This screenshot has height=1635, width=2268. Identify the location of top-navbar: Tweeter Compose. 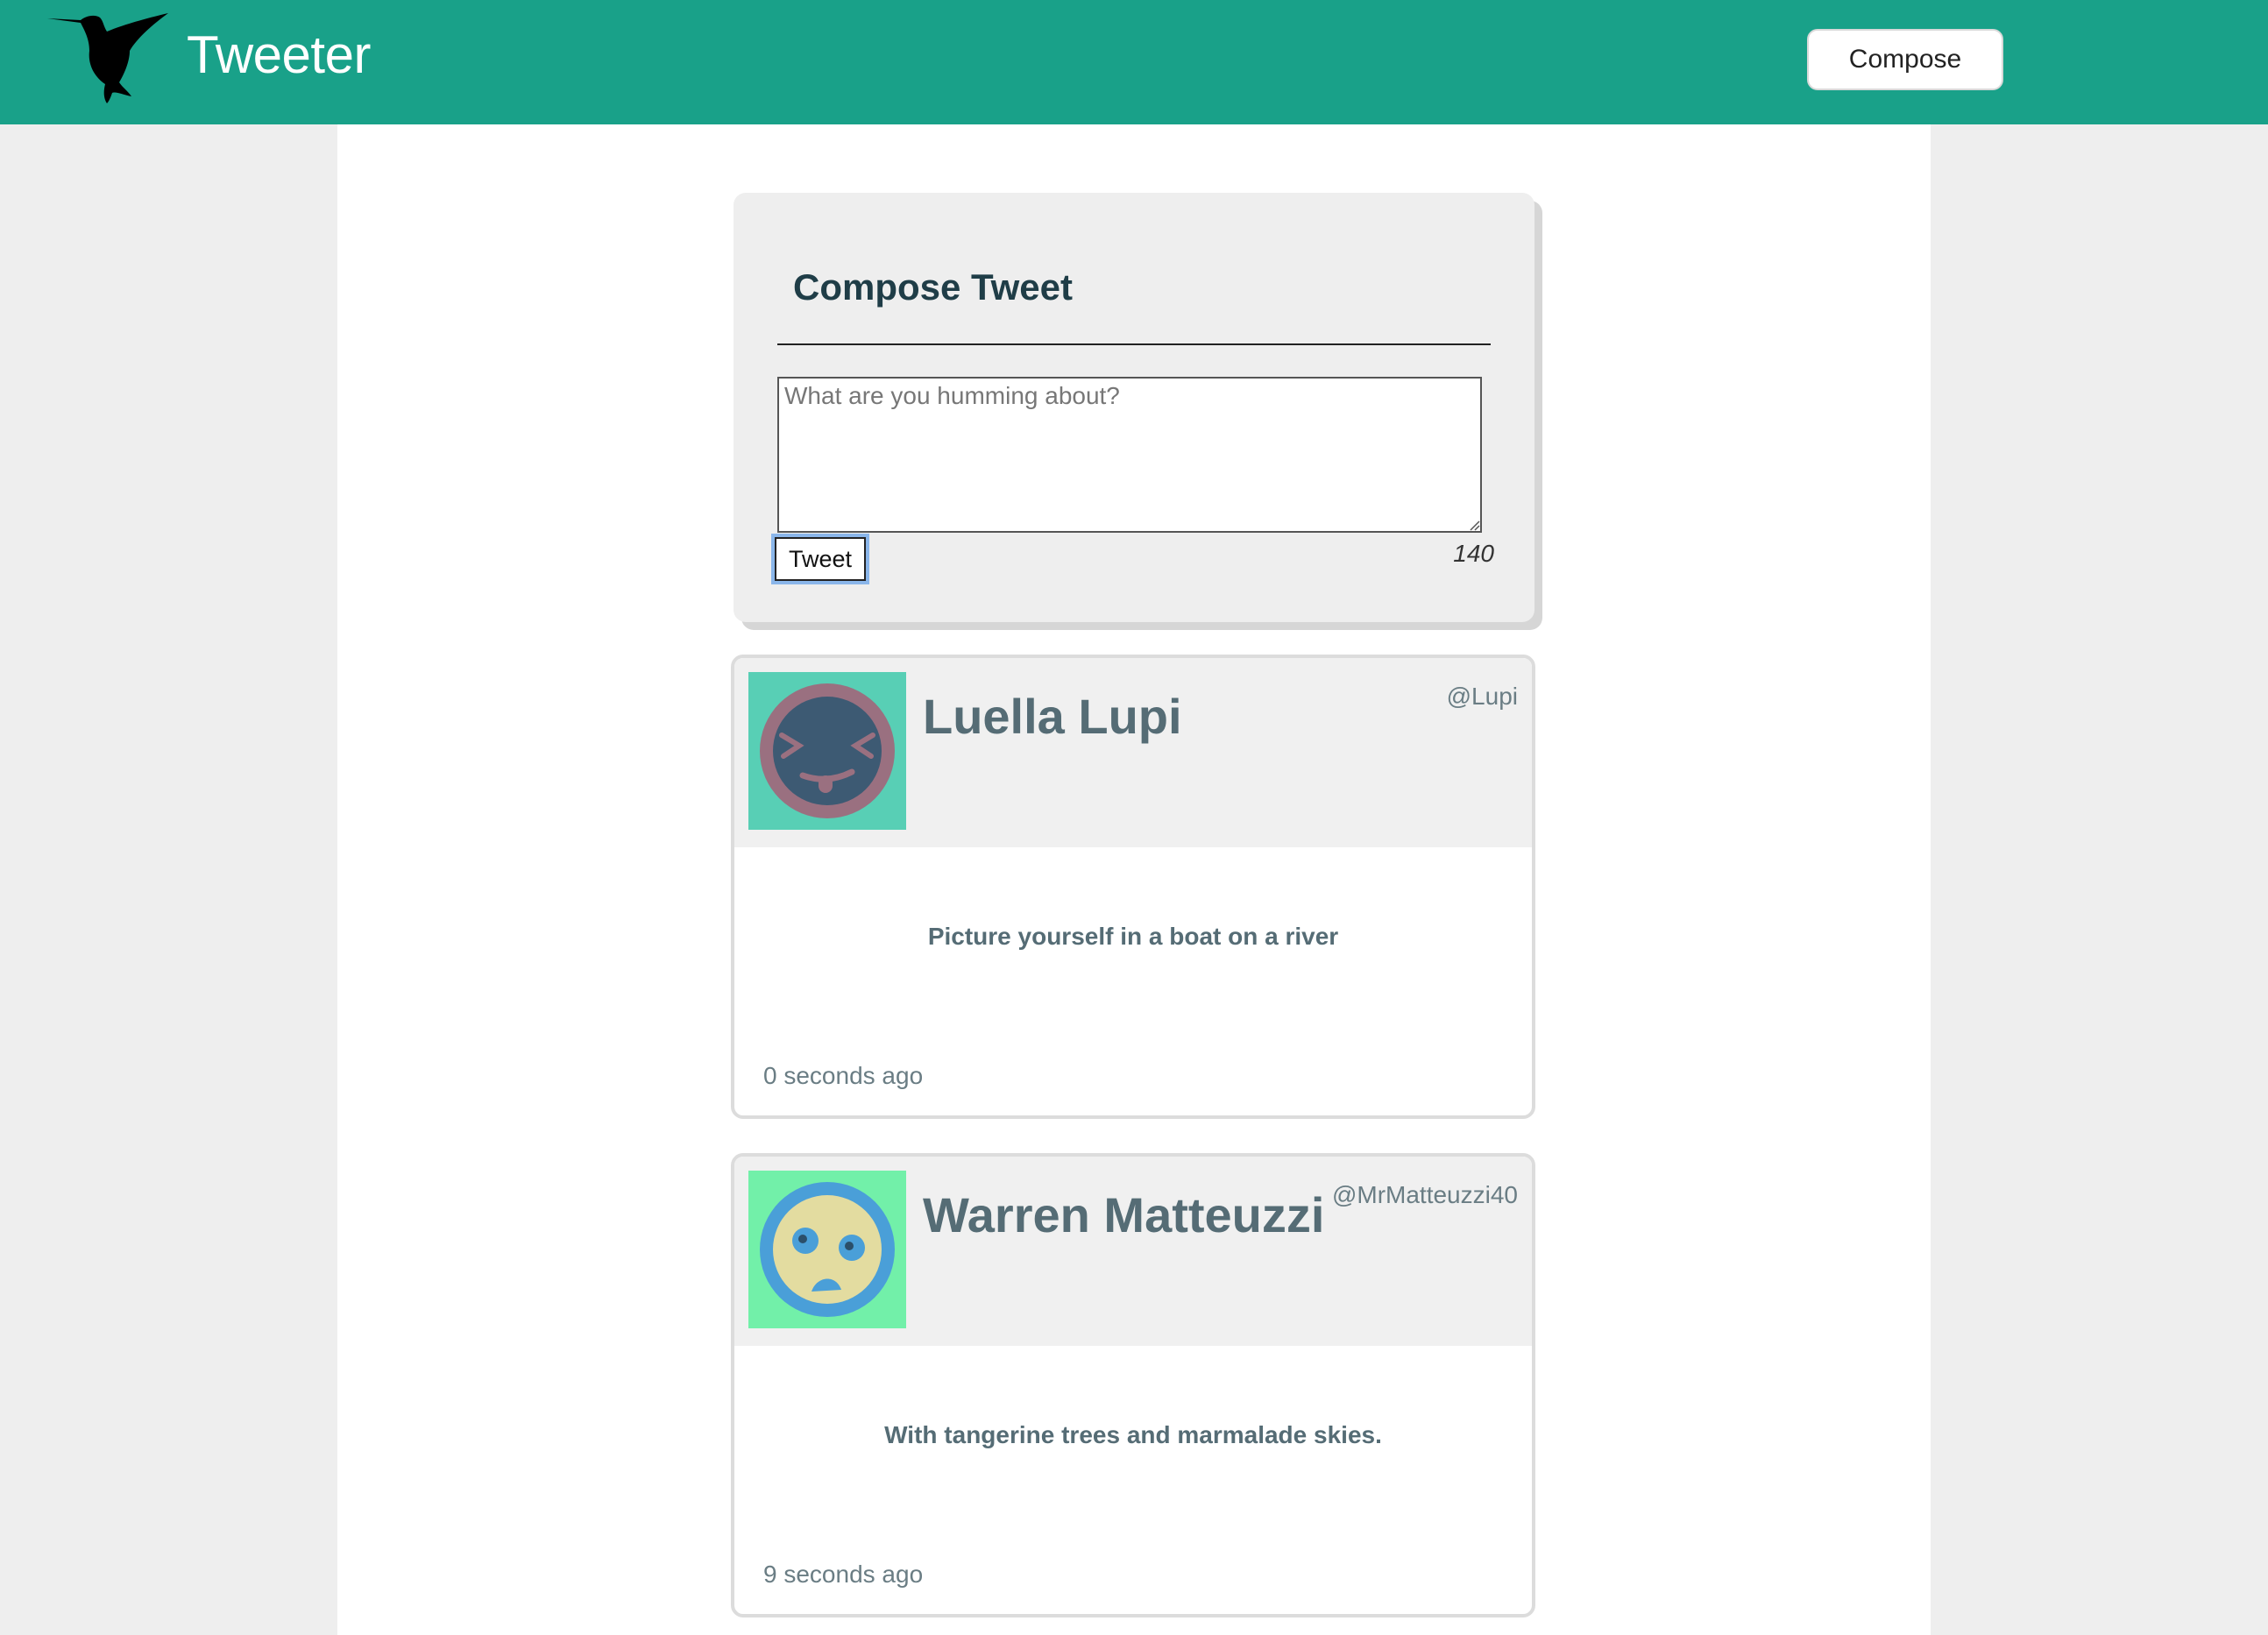
(1134, 62).